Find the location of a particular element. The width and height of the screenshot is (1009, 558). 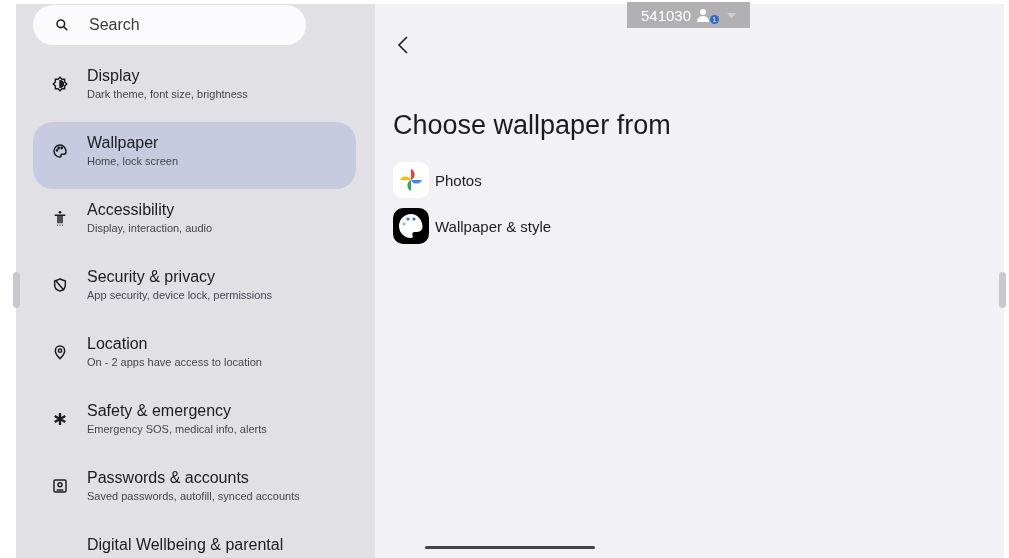

wallpaper-source-option: Photos is located at coordinates (698, 180).